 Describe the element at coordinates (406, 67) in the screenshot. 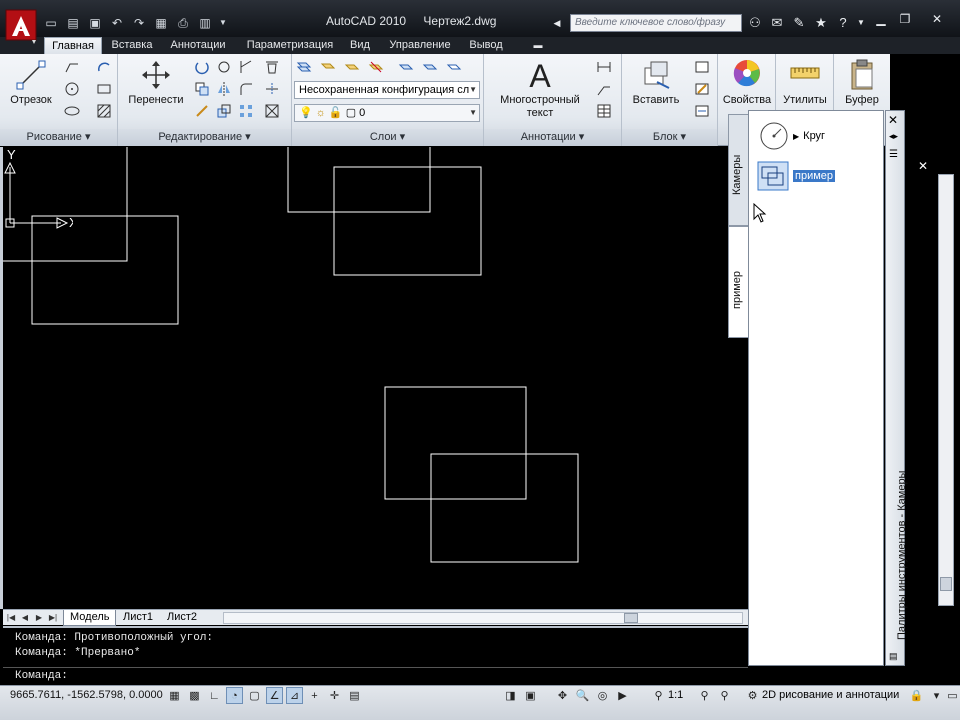

I see `layer-match-icon` at that location.